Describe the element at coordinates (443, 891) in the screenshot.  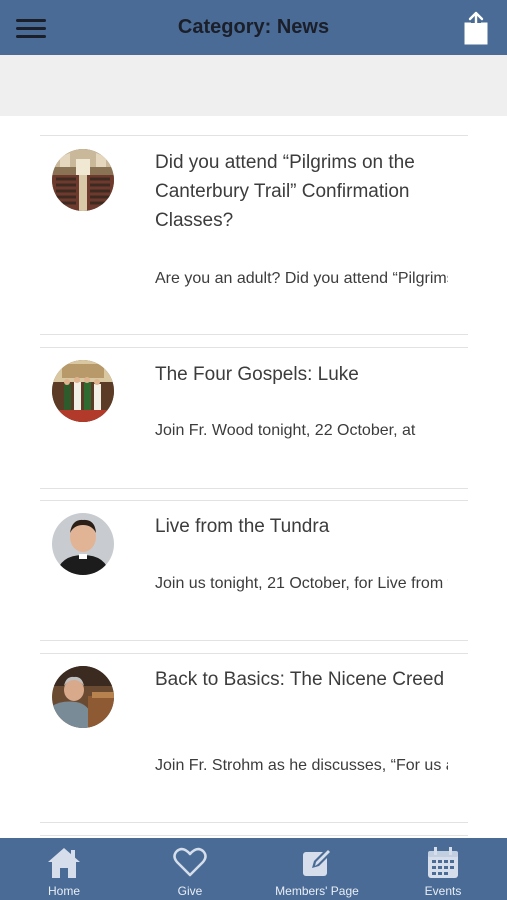
I see `tab-label: Events` at that location.